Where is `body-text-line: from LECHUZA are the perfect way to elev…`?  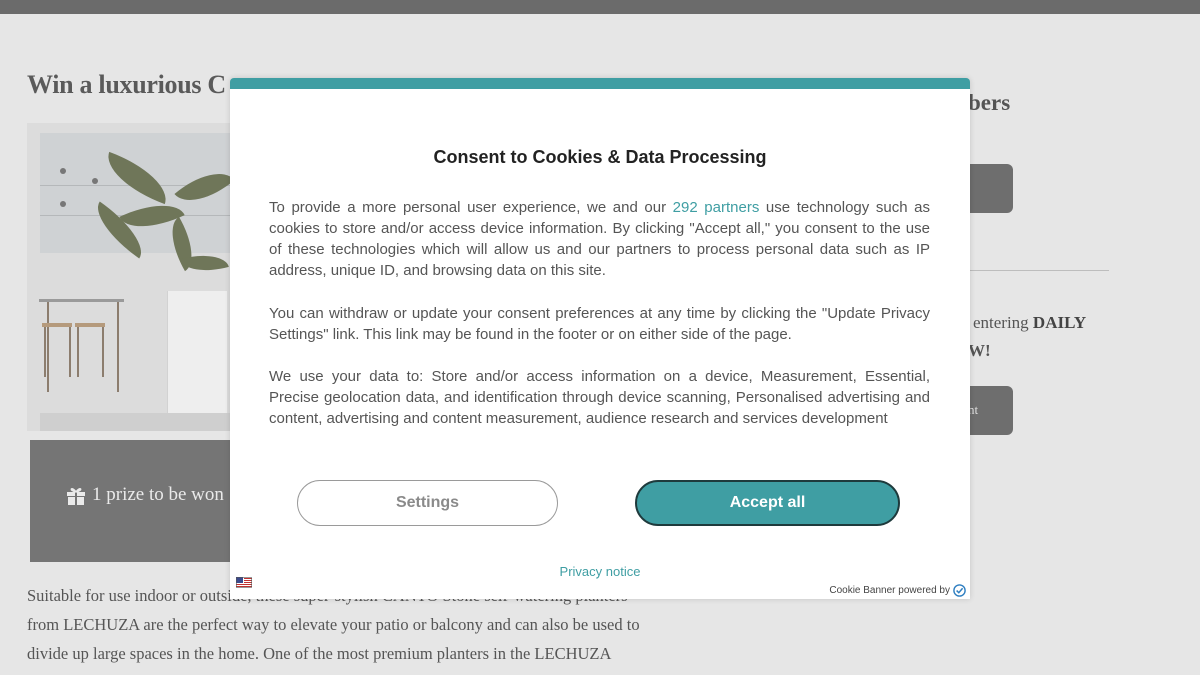 body-text-line: from LECHUZA are the perfect way to elev… is located at coordinates (333, 624).